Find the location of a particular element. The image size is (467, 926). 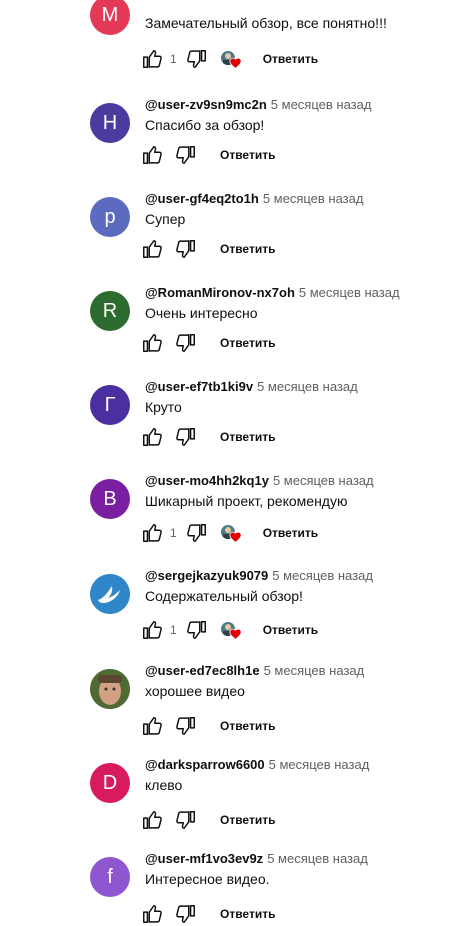

comment-avatar: f is located at coordinates (110, 877).